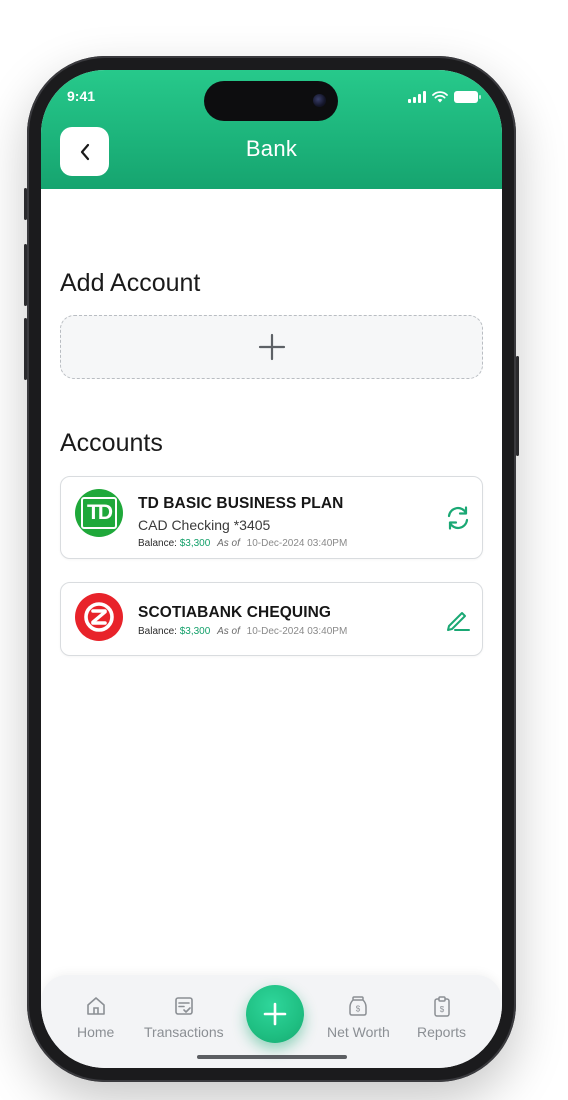 The width and height of the screenshot is (568, 1100). What do you see at coordinates (458, 621) in the screenshot?
I see `pencil-icon` at bounding box center [458, 621].